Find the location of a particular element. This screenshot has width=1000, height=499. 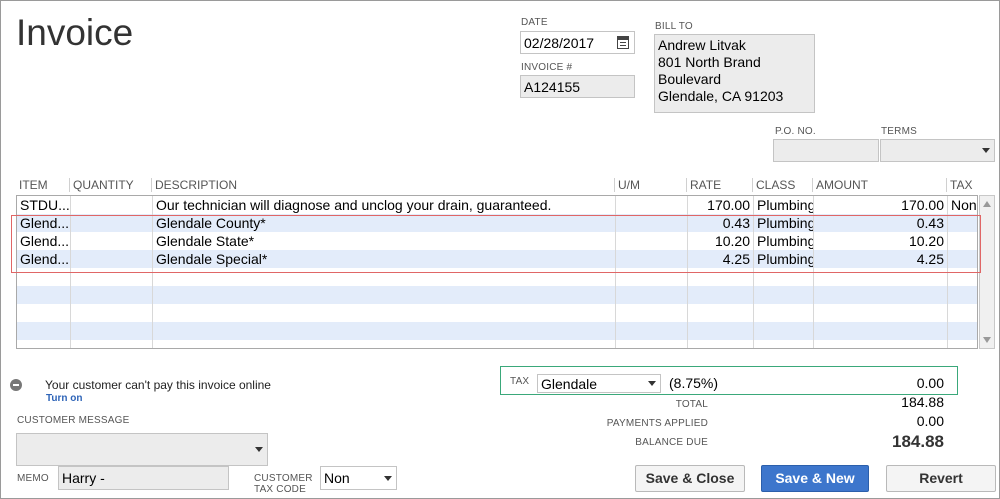

column-header-rate: RATE is located at coordinates (706, 185).